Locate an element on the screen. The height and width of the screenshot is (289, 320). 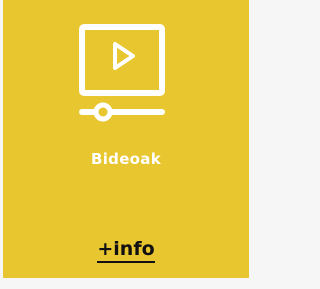
more-info-label: +info is located at coordinates (126, 250).